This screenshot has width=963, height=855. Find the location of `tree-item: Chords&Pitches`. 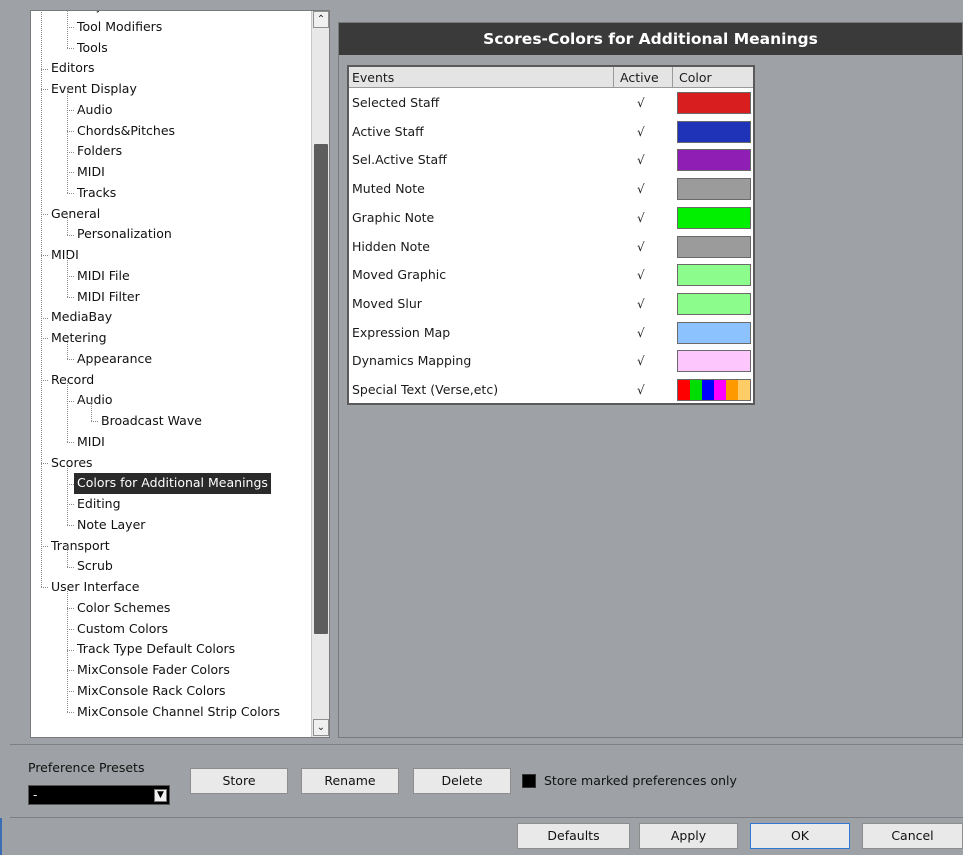

tree-item: Chords&Pitches is located at coordinates (171, 131).